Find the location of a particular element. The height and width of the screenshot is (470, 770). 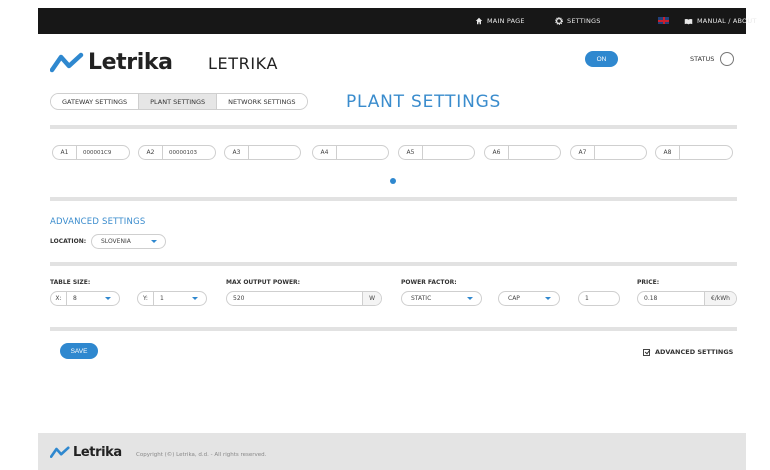

nav-manual-about: MANUAL / ABOUT is located at coordinates (720, 21).